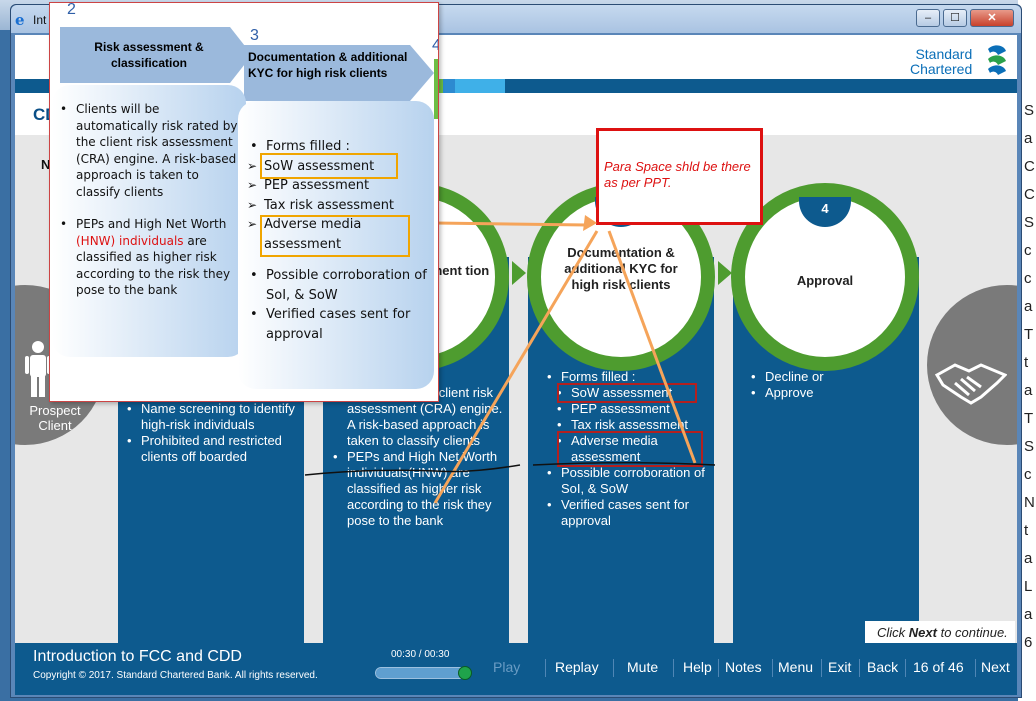 The height and width of the screenshot is (701, 1036). What do you see at coordinates (343, 285) in the screenshot?
I see `overlay-right-item: Possible corroboration of SoI, & SoW` at bounding box center [343, 285].